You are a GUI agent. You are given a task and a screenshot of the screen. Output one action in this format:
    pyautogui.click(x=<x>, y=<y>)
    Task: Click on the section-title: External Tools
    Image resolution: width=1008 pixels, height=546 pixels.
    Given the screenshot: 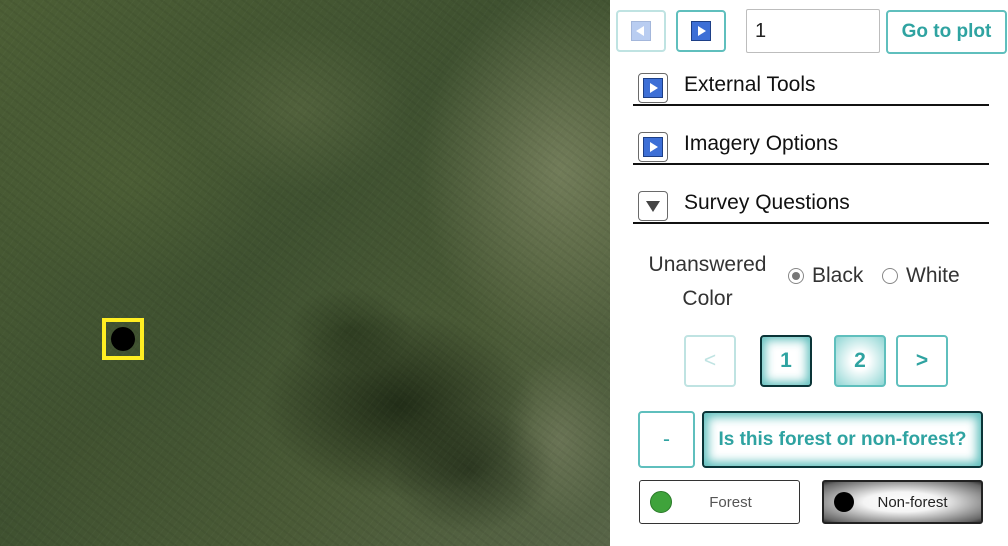 What is the action you would take?
    pyautogui.click(x=750, y=84)
    